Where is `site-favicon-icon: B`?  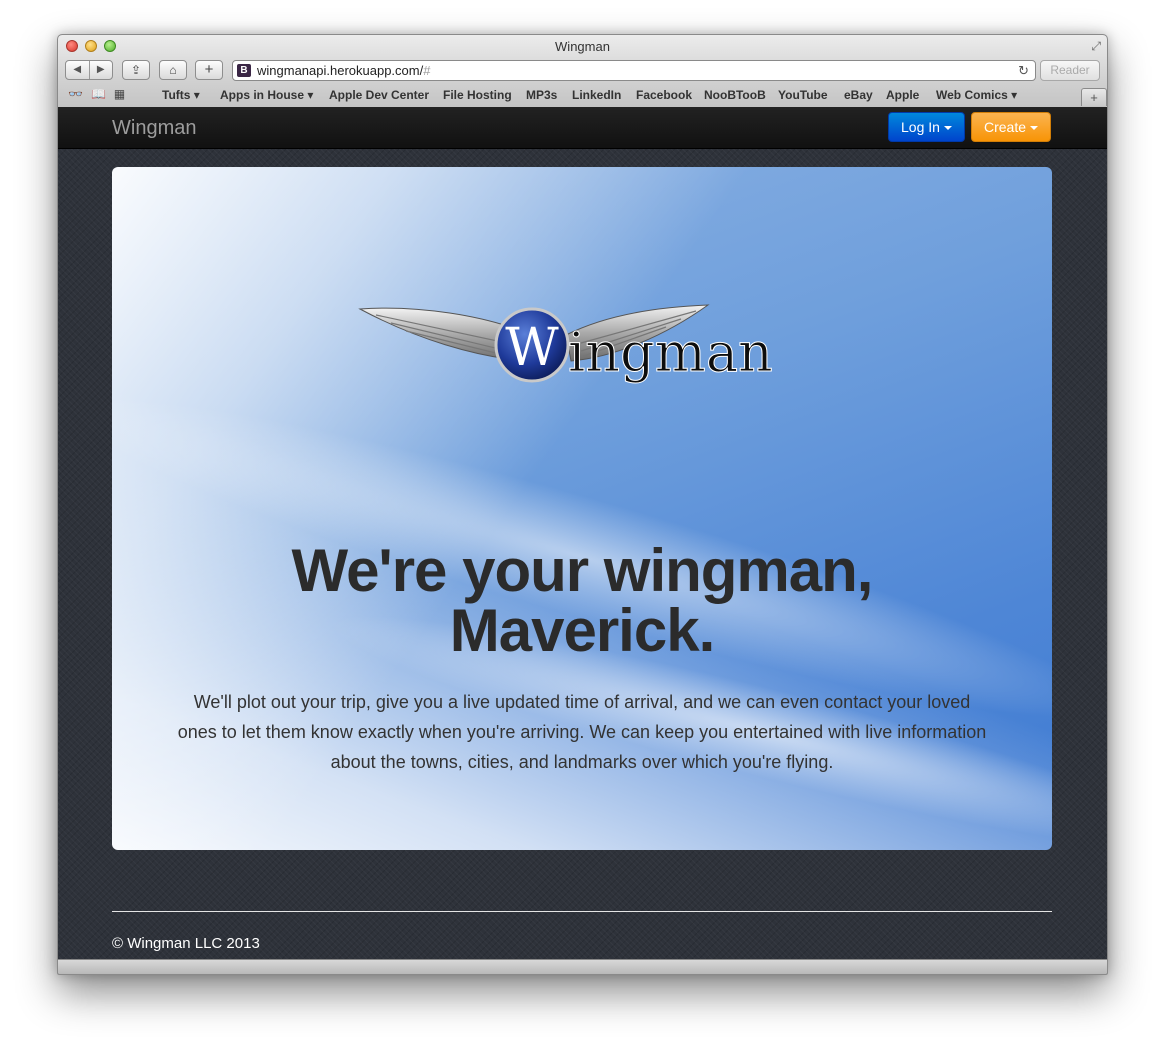
site-favicon-icon: B is located at coordinates (244, 70).